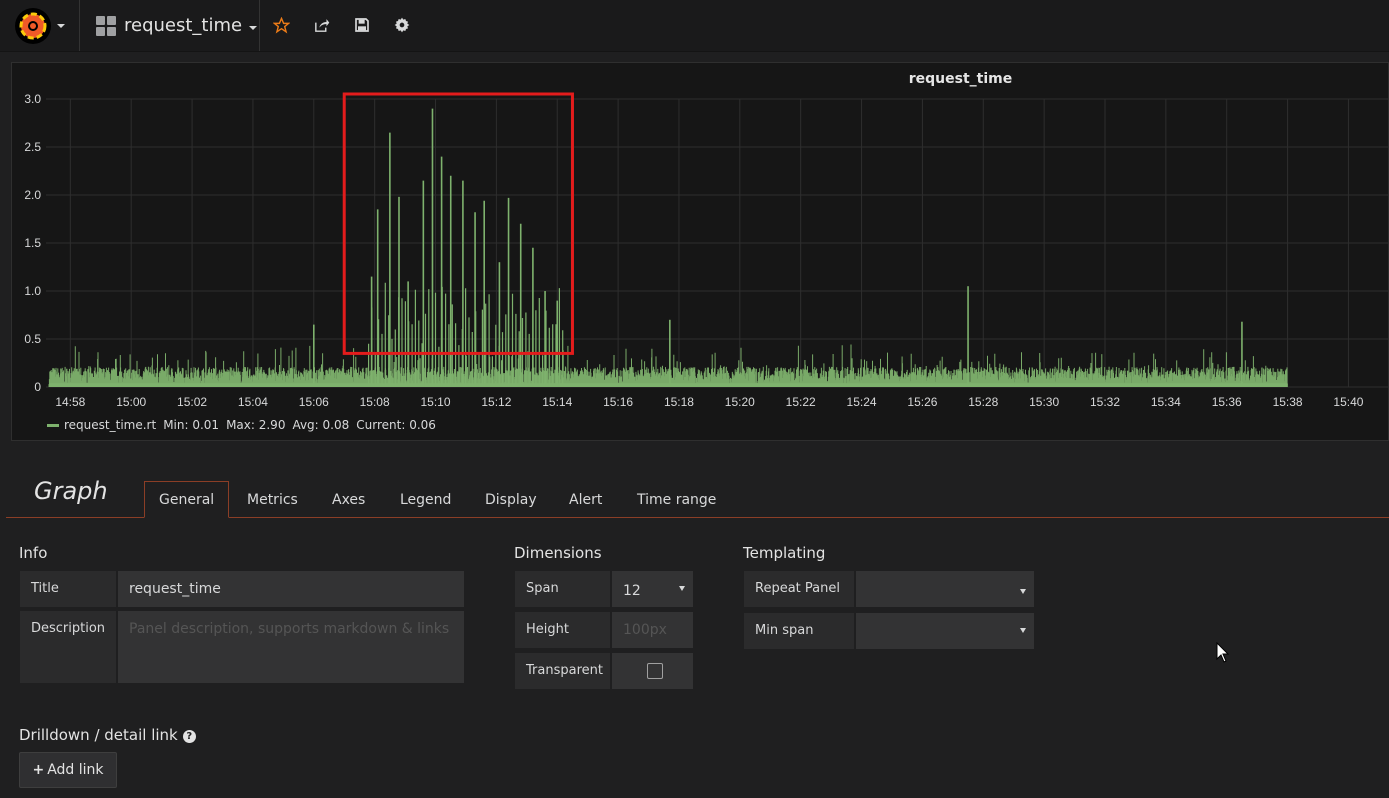 The height and width of the screenshot is (798, 1389). Describe the element at coordinates (98, 735) in the screenshot. I see `drilldown-heading-text: Drilldown / detail link` at that location.